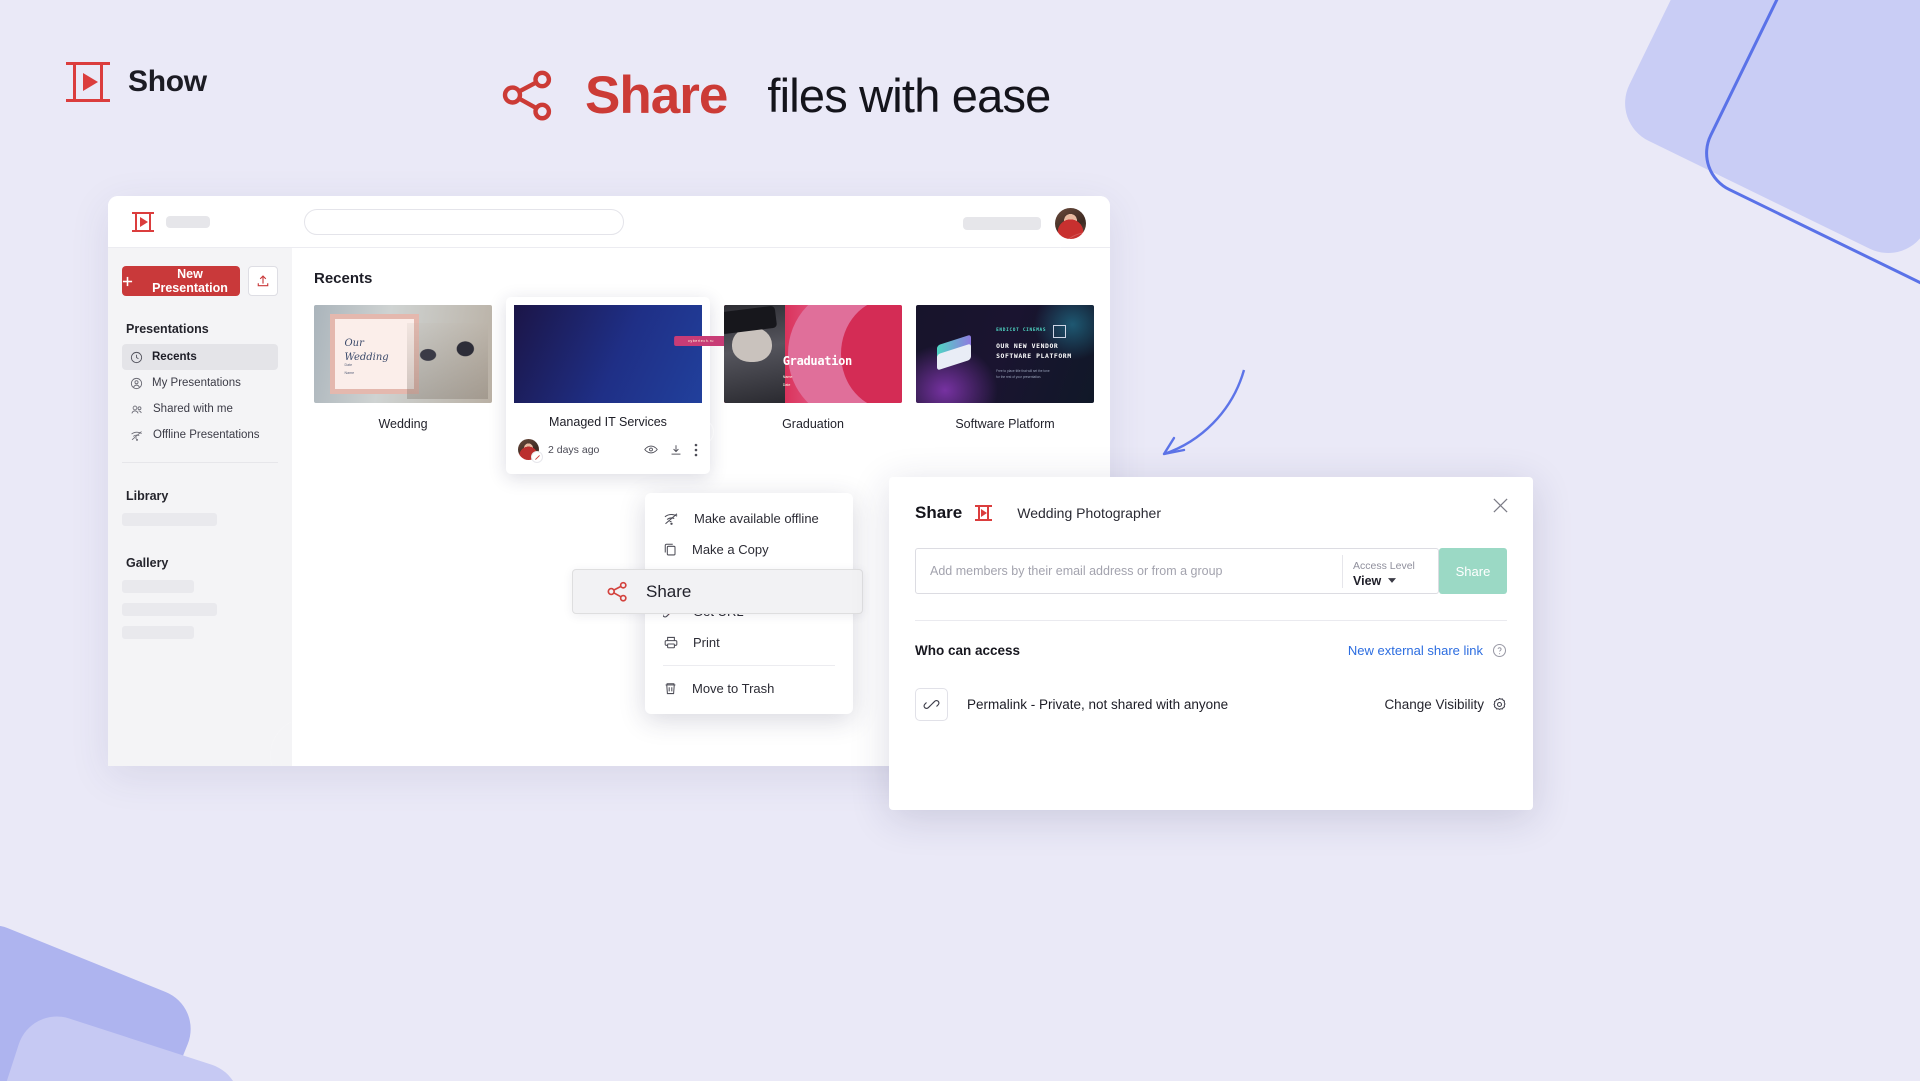 The image size is (1920, 1081). What do you see at coordinates (701, 341) in the screenshot?
I see `thumbnail-badge: cybertech.ru` at bounding box center [701, 341].